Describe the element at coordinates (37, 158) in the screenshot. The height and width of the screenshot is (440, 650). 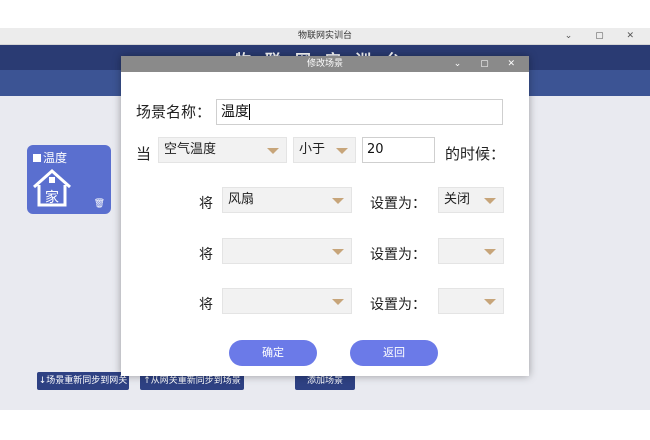
I see `checkbox-icon` at that location.